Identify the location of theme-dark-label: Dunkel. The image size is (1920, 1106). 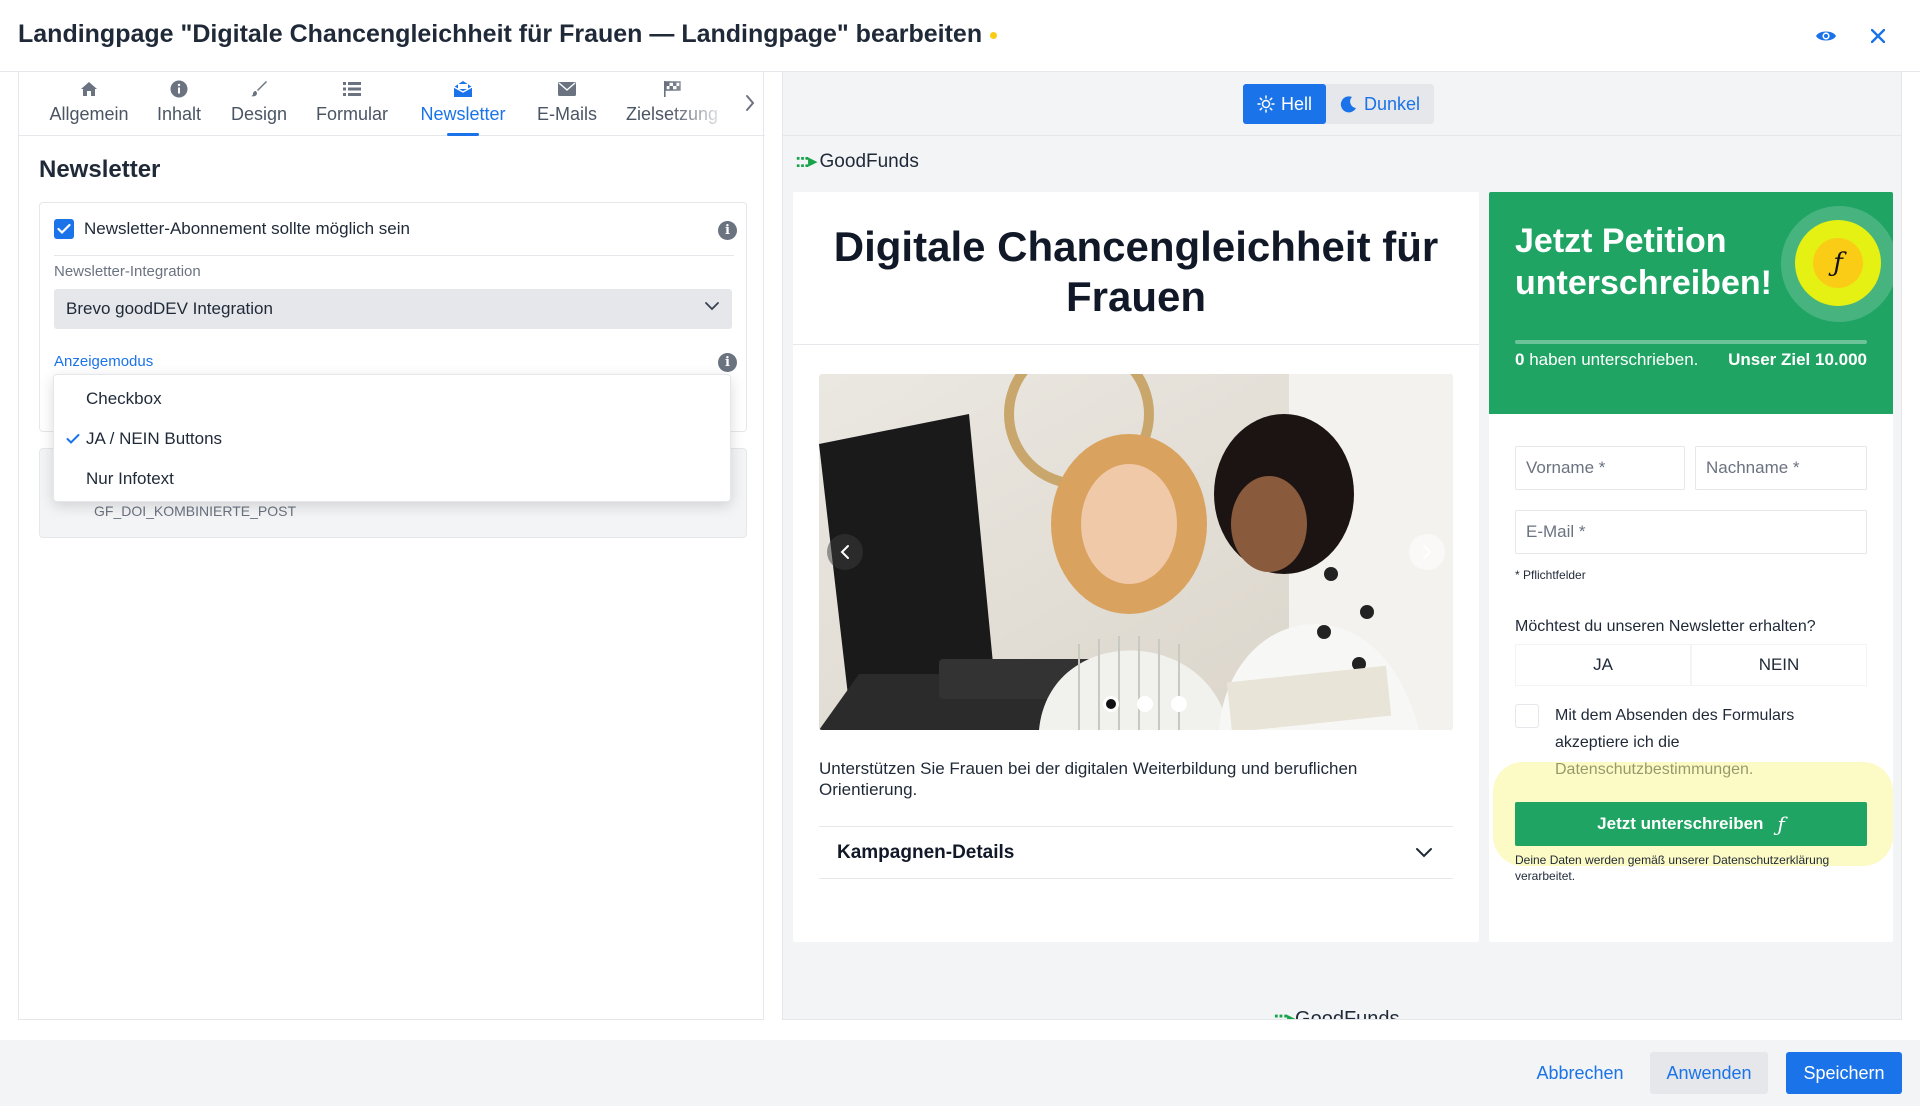
(1392, 103).